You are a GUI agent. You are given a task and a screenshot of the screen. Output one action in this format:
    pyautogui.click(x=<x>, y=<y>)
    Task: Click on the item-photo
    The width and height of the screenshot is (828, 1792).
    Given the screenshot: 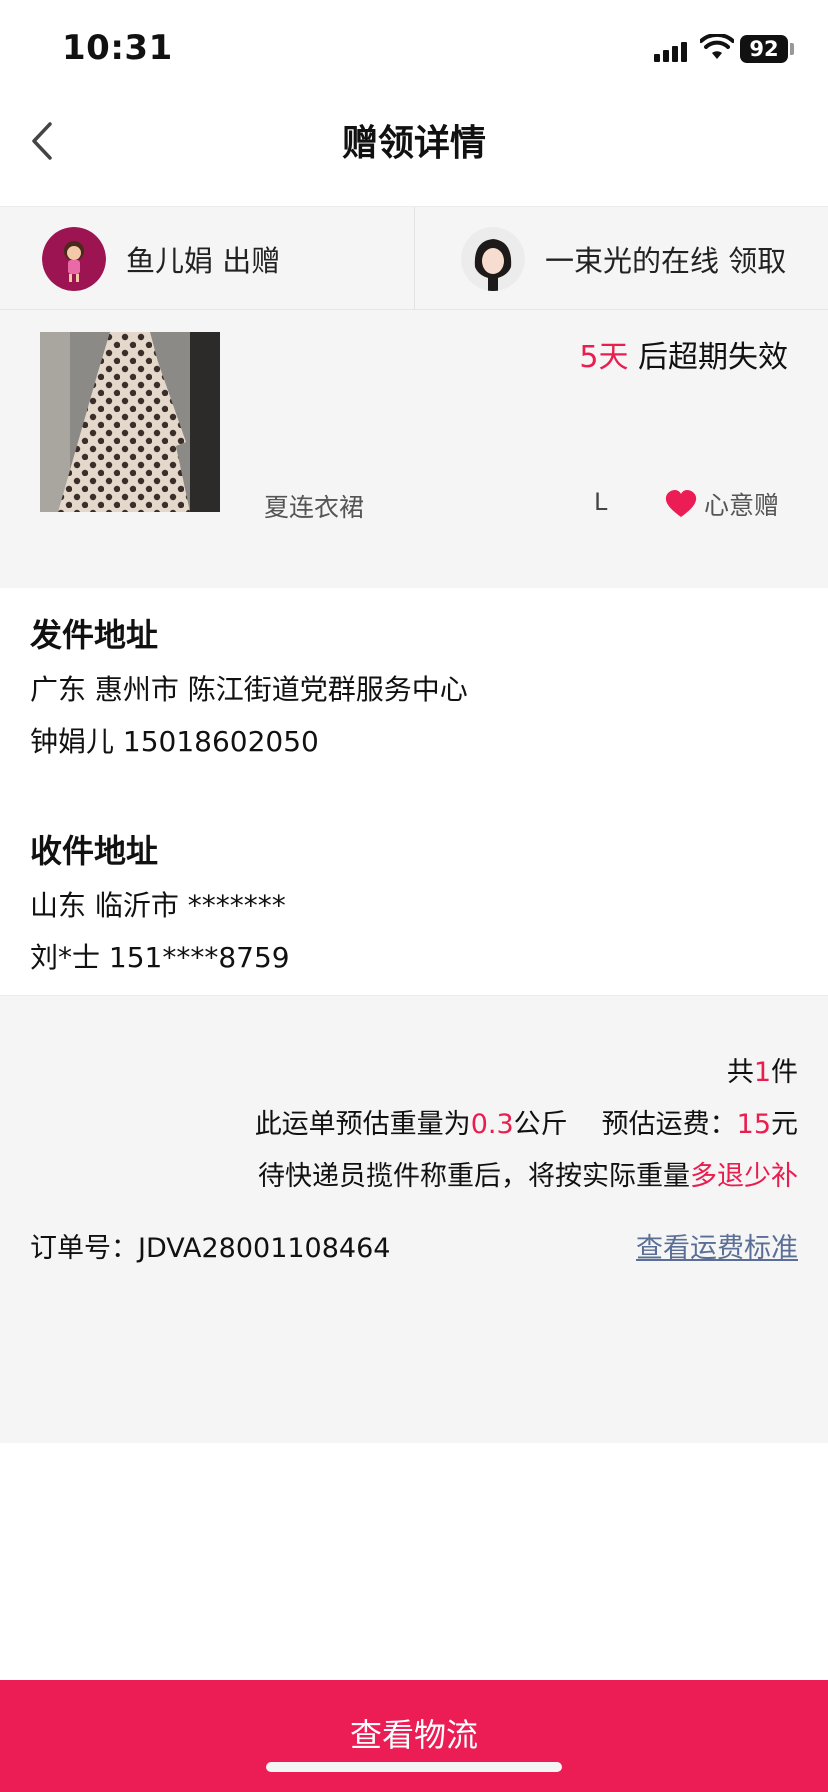 What is the action you would take?
    pyautogui.click(x=130, y=422)
    